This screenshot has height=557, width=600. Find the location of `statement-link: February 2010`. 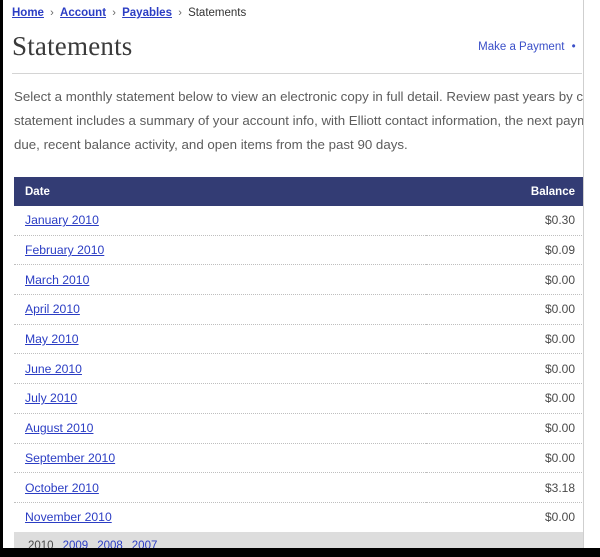

statement-link: February 2010 is located at coordinates (64, 250).